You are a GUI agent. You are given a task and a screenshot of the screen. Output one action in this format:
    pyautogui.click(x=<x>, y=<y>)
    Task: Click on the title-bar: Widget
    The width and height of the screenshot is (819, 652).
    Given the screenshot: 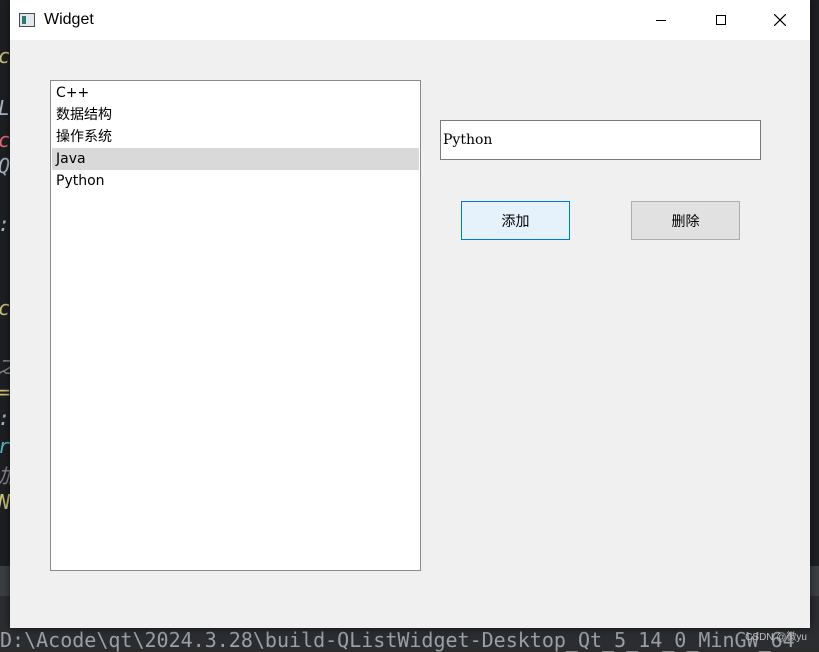 What is the action you would take?
    pyautogui.click(x=410, y=20)
    